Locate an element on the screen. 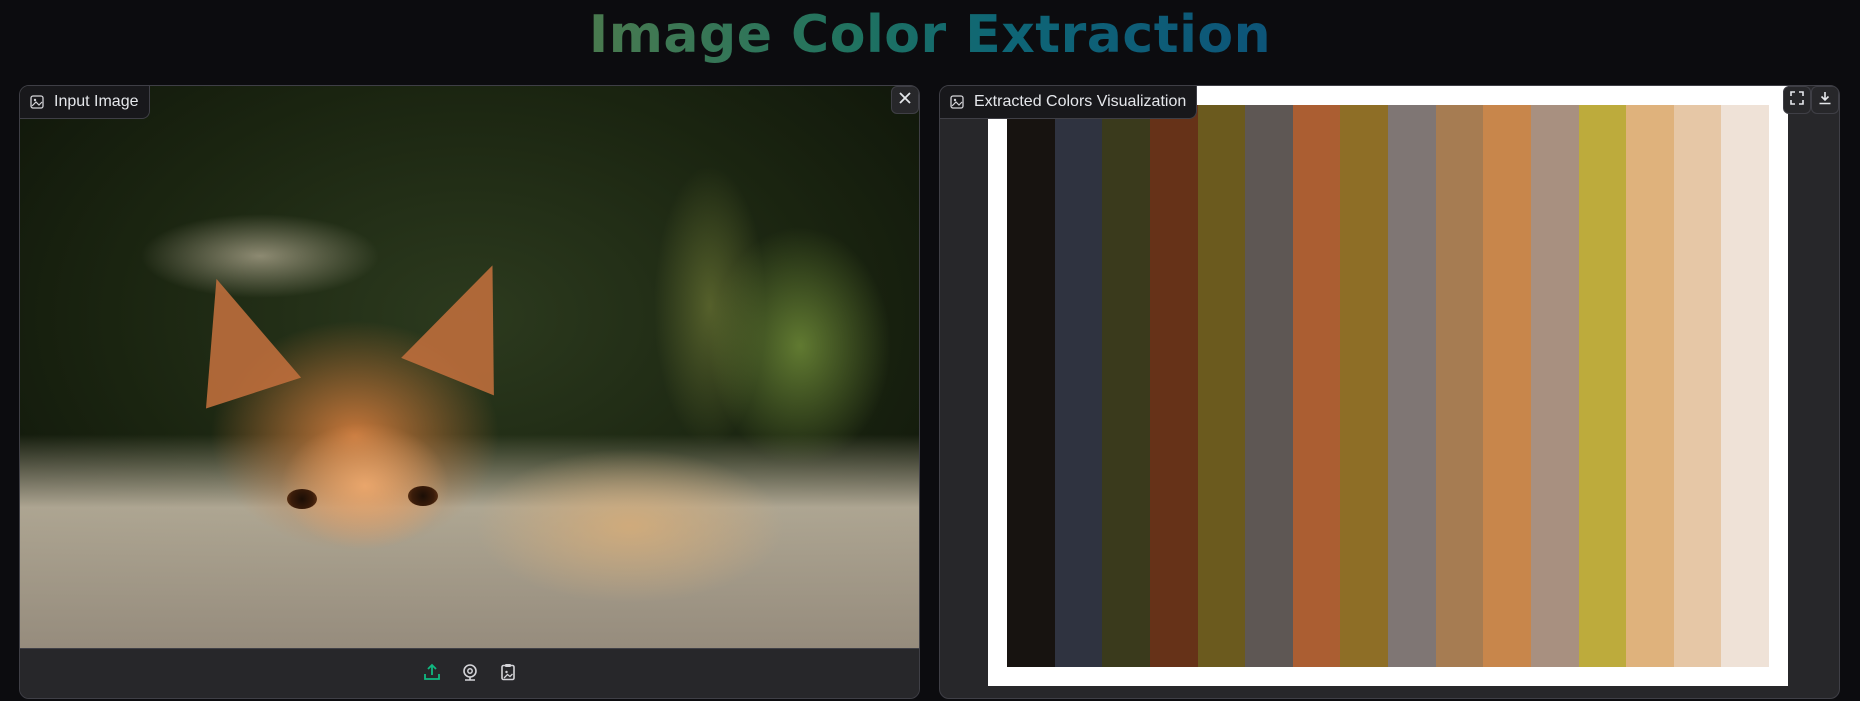 This screenshot has height=701, width=1860. clipboard-icon is located at coordinates (508, 674).